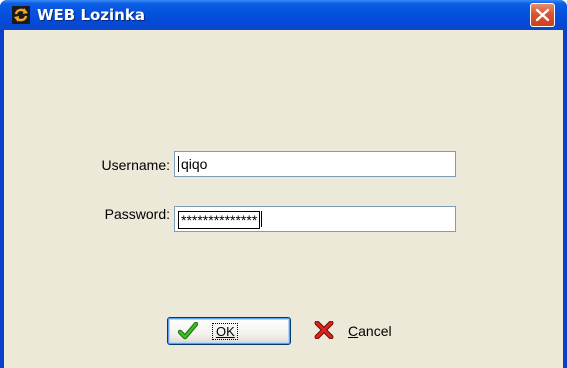 This screenshot has height=368, width=567. I want to click on green-checkmark-icon, so click(188, 332).